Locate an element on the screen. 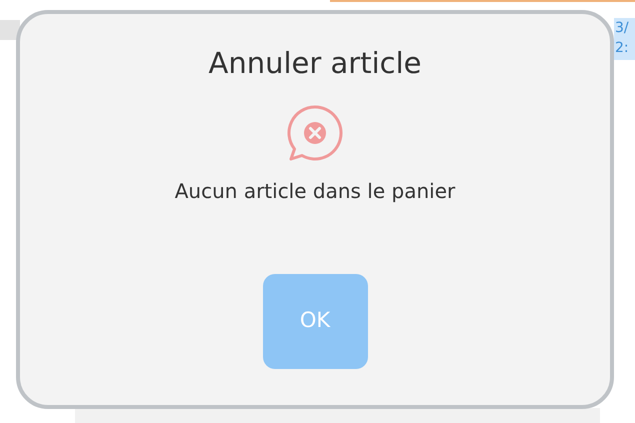 This screenshot has height=423, width=635. dialog-message: Aucun article dans le panier is located at coordinates (315, 191).